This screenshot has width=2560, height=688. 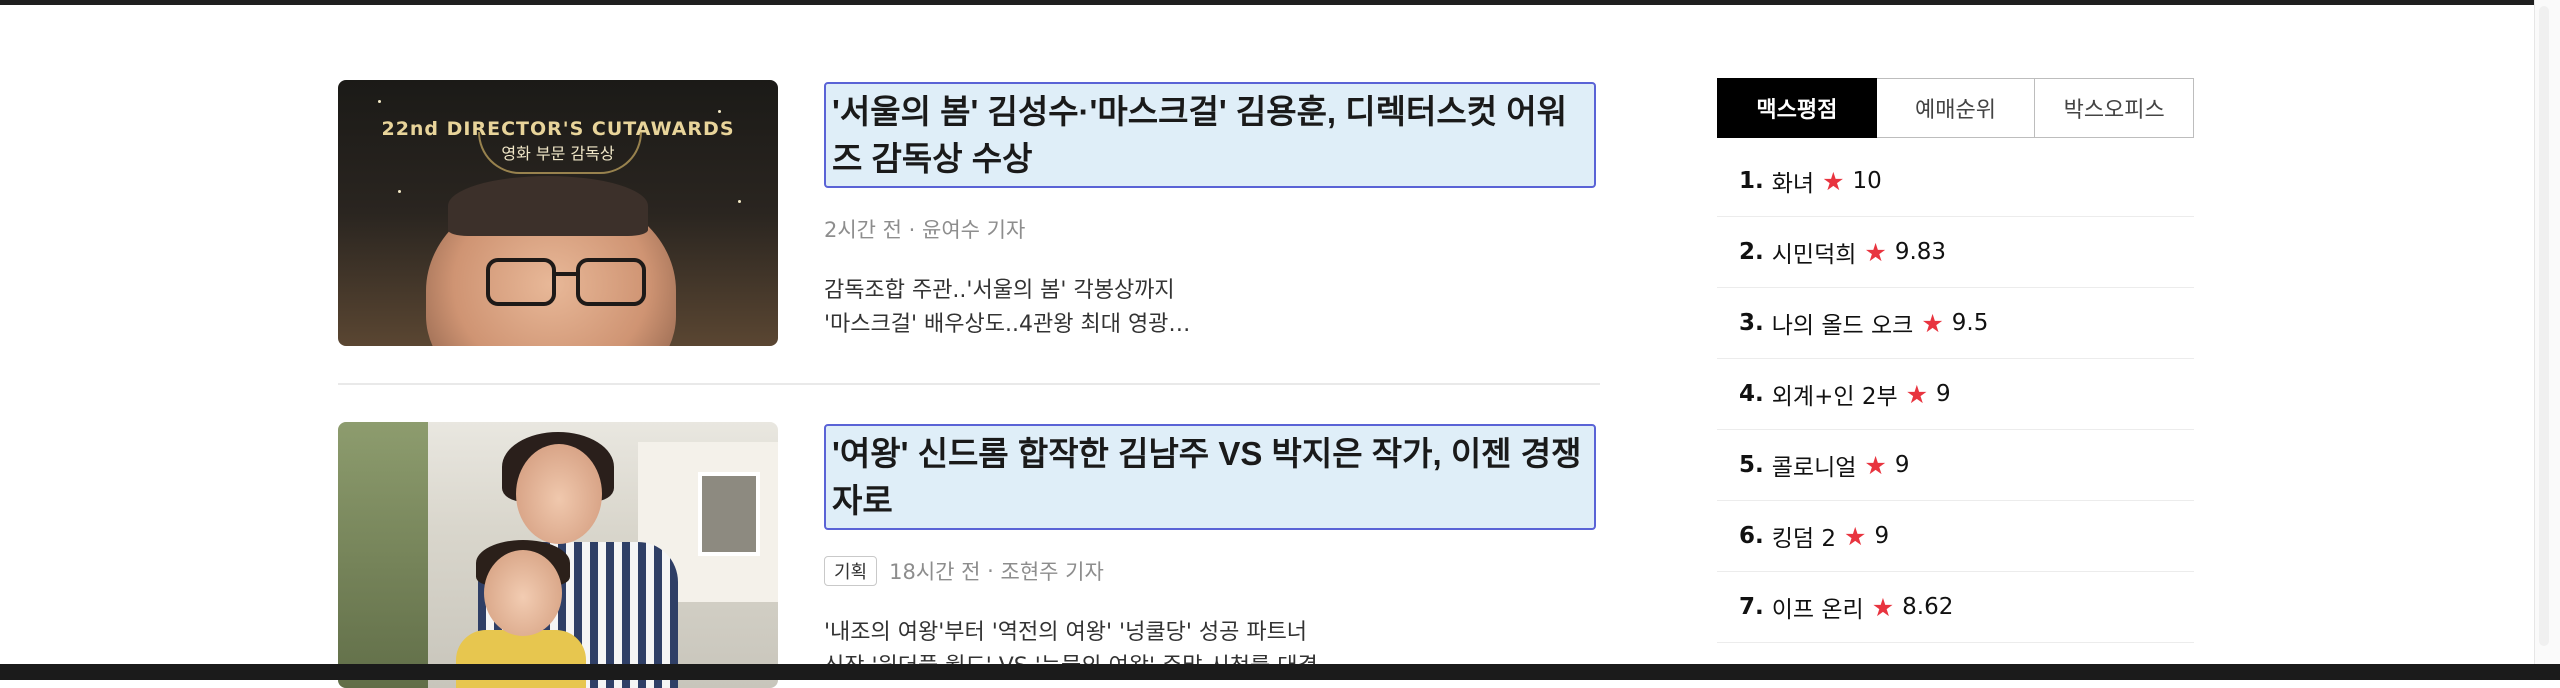 I want to click on ranking-item: 6. 킹덤 2 ★ 9, so click(x=1955, y=536).